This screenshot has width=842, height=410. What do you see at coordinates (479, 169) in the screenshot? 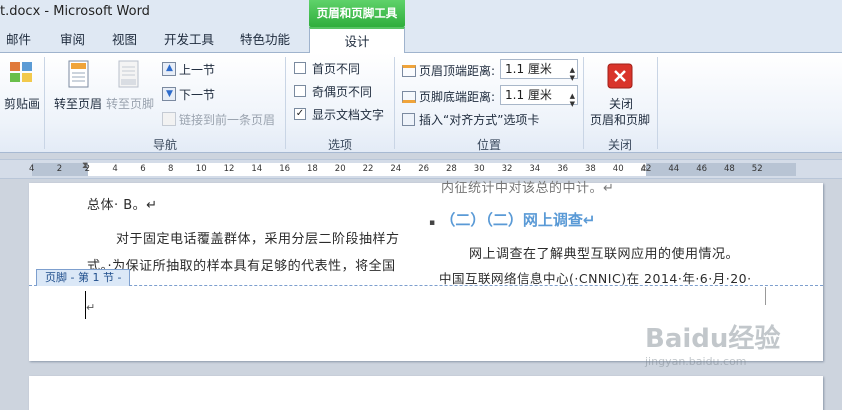
I see `ruler-number: 30` at bounding box center [479, 169].